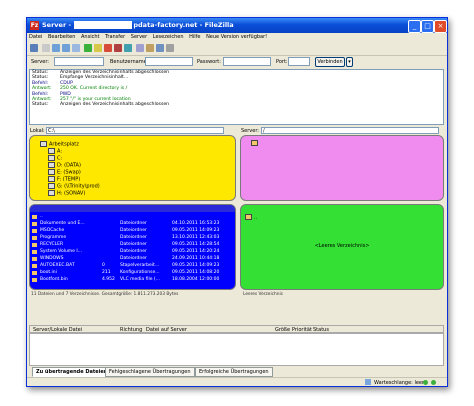  Describe the element at coordinates (168, 37) in the screenshot. I see `menu-lesezeichen: Lesezeichen` at that location.